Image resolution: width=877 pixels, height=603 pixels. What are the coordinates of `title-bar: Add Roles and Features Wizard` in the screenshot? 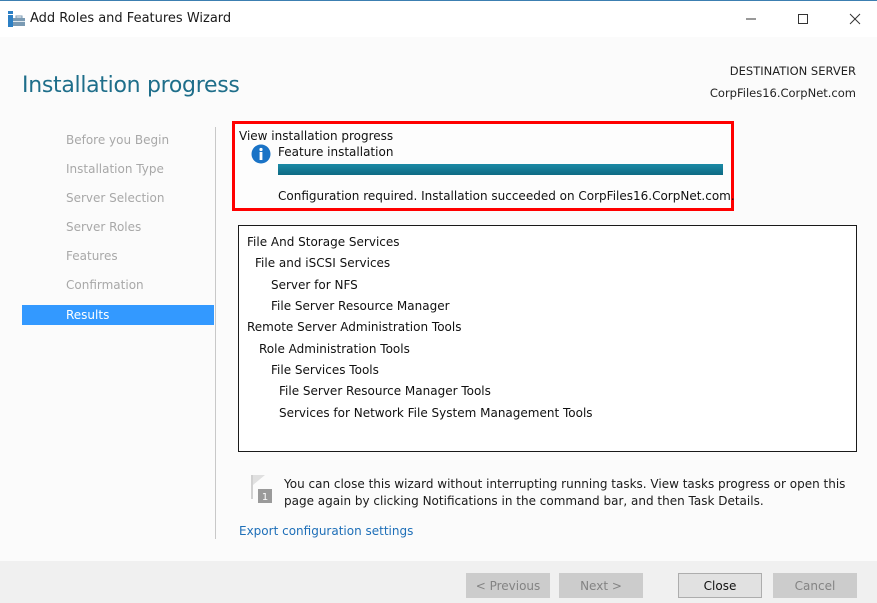 It's located at (438, 19).